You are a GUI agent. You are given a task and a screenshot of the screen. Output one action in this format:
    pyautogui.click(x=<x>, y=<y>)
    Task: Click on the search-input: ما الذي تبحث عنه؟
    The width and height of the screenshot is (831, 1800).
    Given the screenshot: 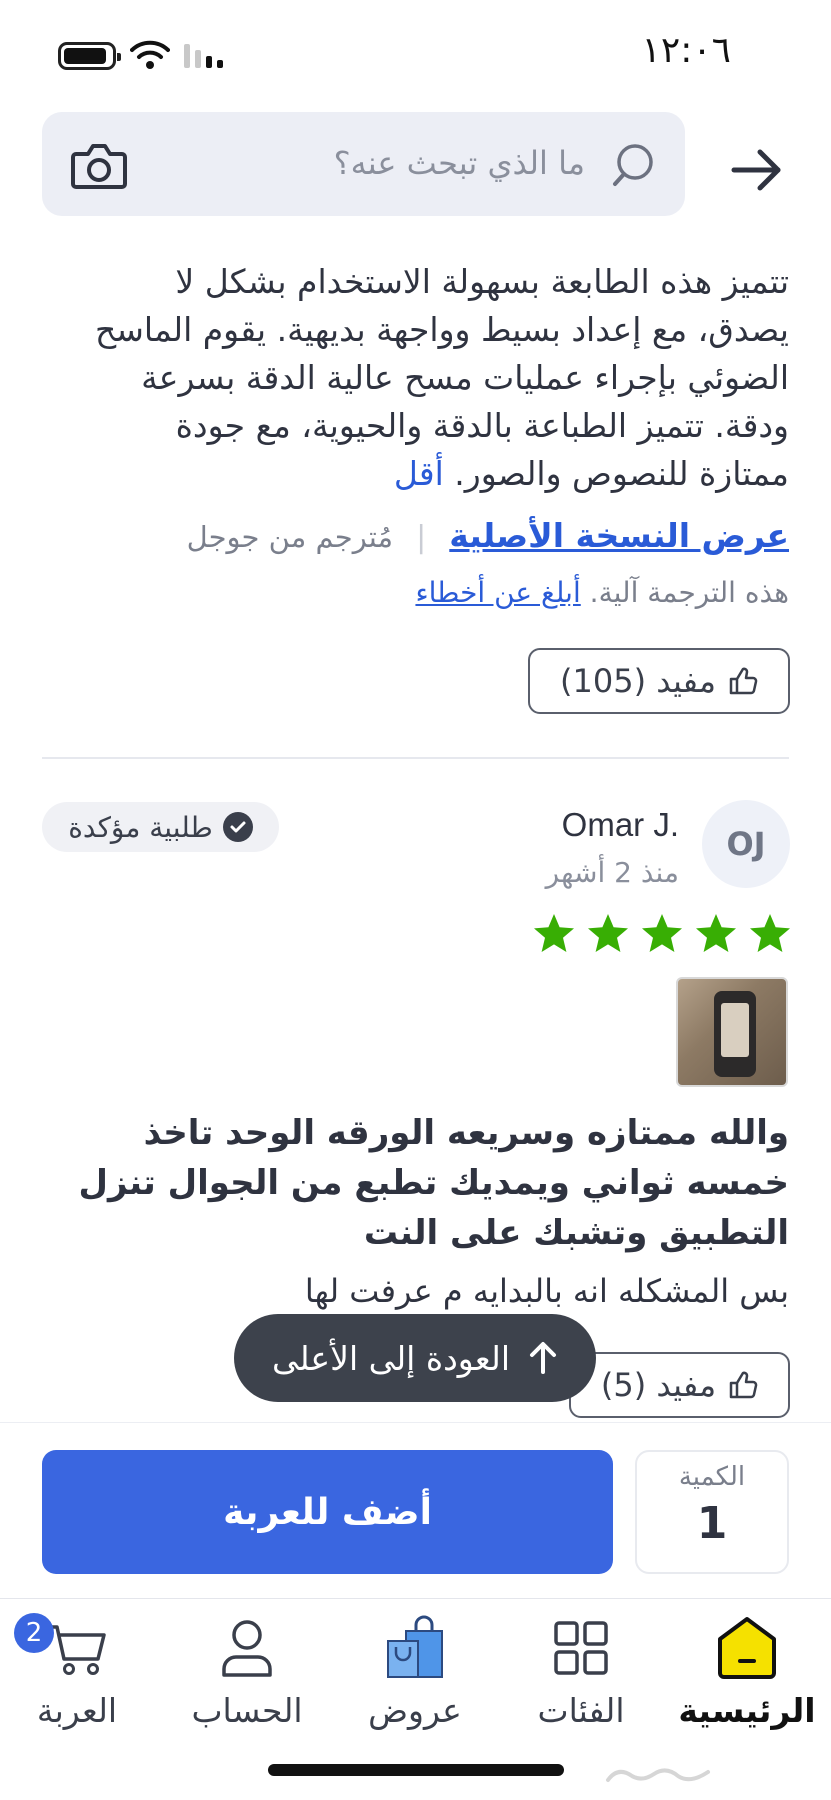 What is the action you would take?
    pyautogui.click(x=363, y=164)
    